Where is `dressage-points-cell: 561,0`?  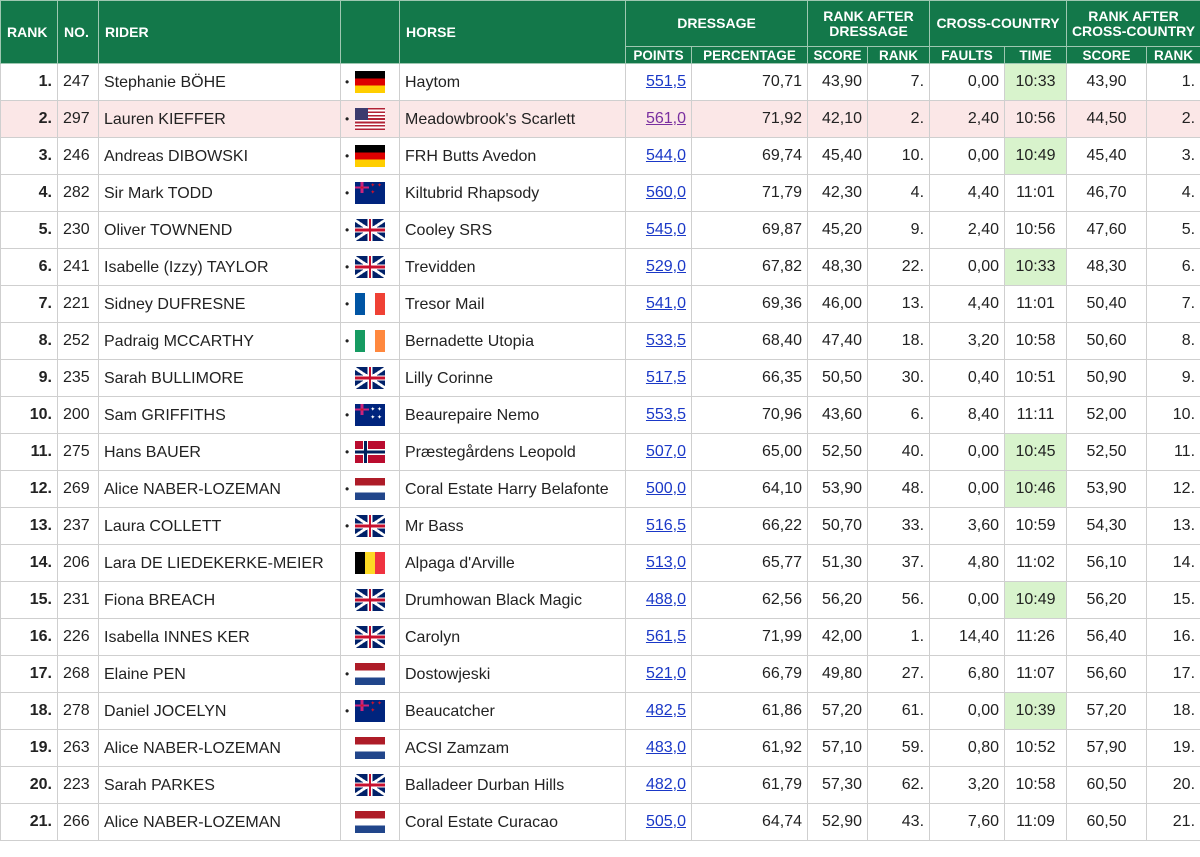
dressage-points-cell: 561,0 is located at coordinates (658, 119).